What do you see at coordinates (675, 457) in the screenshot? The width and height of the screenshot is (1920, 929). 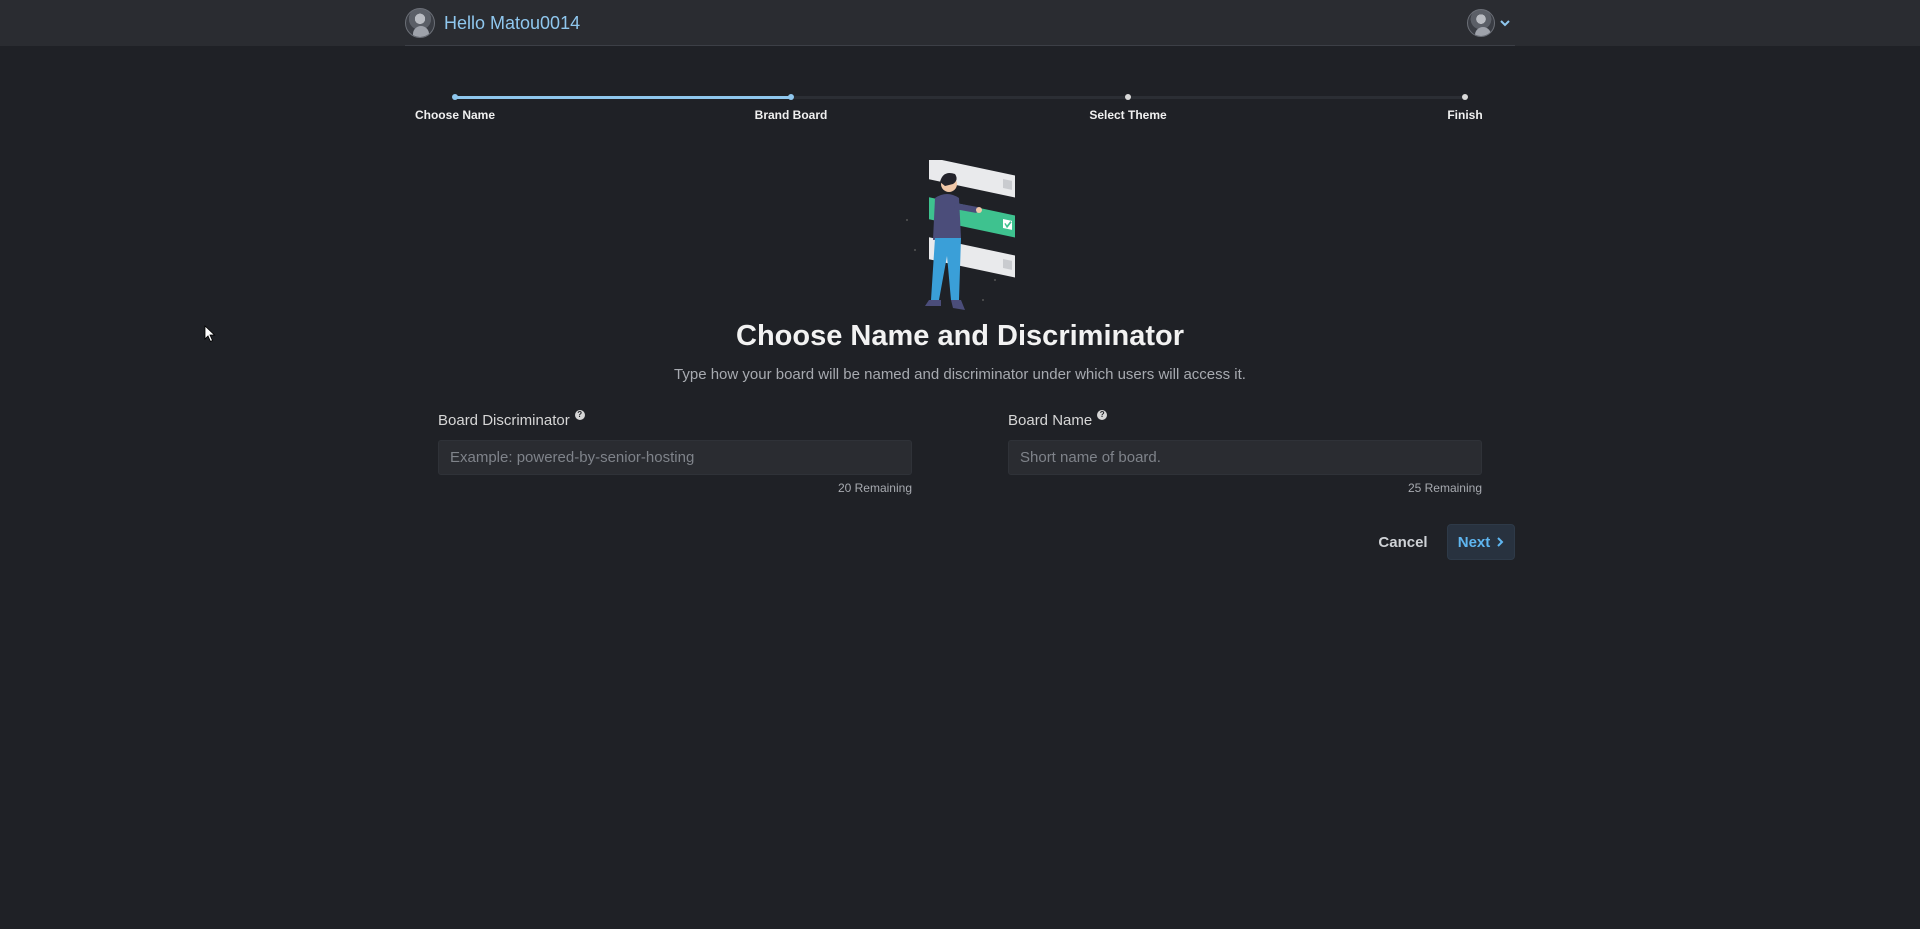 I see `board-discriminator-input` at bounding box center [675, 457].